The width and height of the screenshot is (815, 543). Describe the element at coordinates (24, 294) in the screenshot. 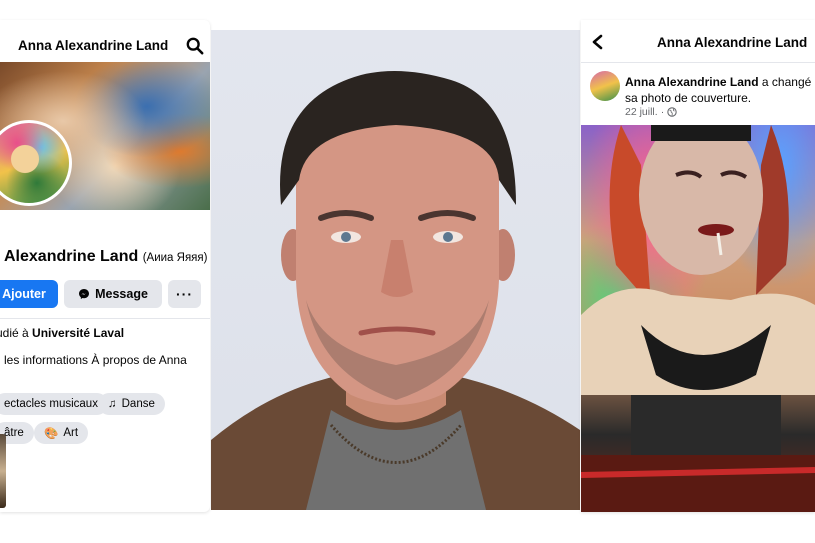

I see `add-friend-label: Ajouter` at that location.